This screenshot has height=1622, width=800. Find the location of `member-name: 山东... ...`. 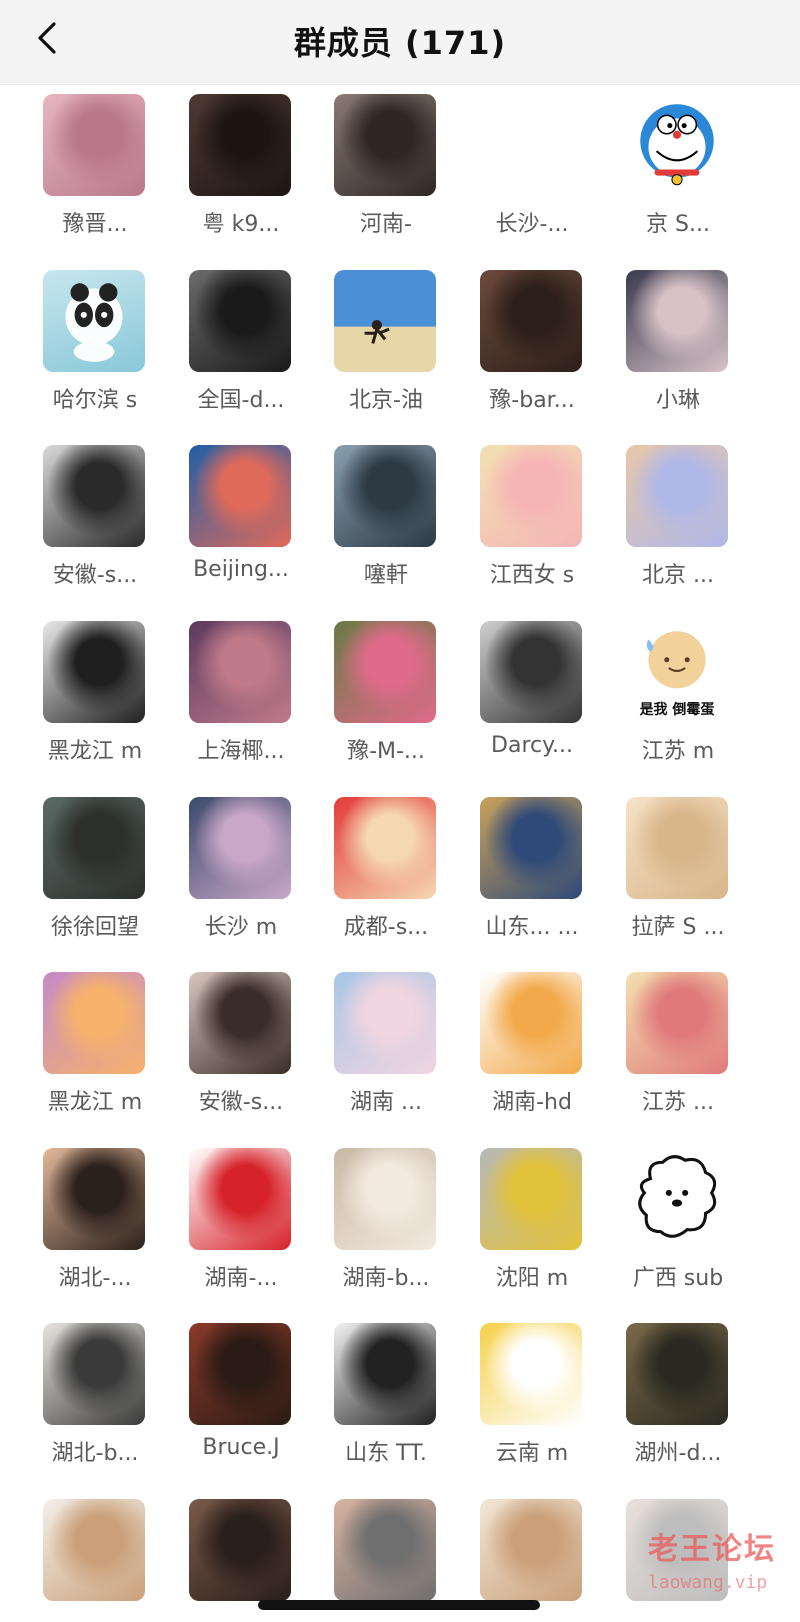

member-name: 山东... ... is located at coordinates (532, 927).